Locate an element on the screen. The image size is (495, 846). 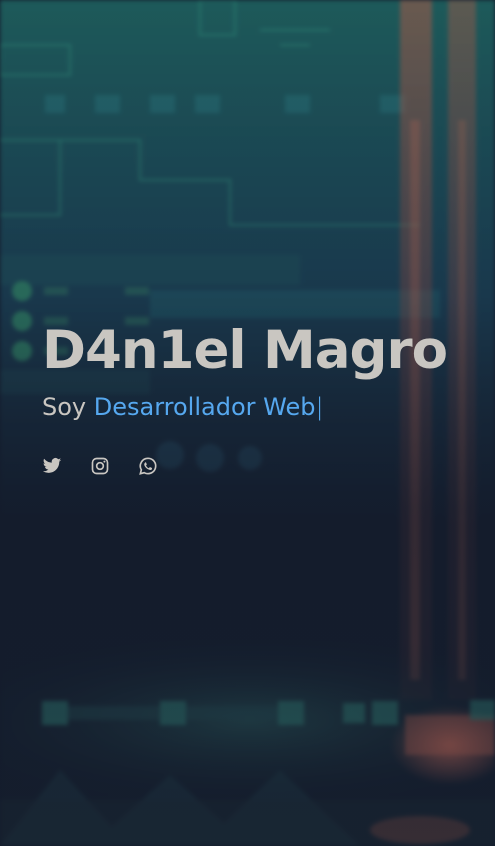
hero-title: D4n1el Magro is located at coordinates (245, 350).